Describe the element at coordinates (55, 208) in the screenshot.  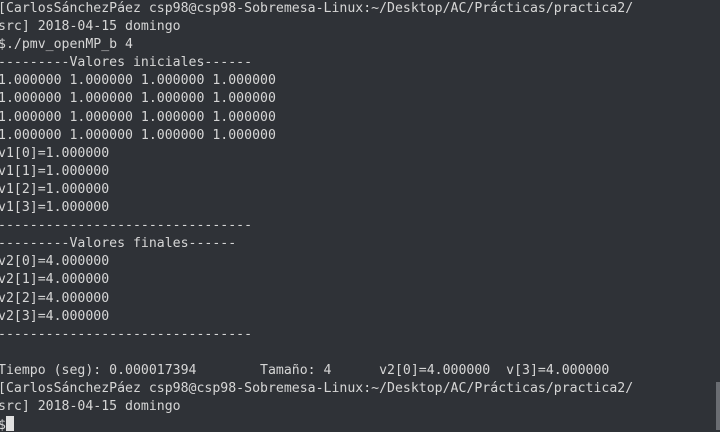
I see `output-line: v1[3]=1.000000` at that location.